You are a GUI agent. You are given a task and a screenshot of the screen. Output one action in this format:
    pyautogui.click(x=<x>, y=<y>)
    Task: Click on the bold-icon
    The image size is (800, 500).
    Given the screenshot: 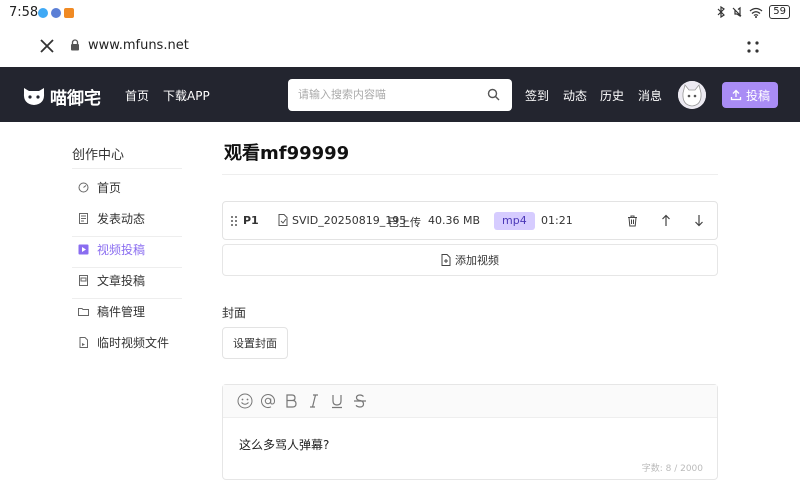 What is the action you would take?
    pyautogui.click(x=290, y=401)
    